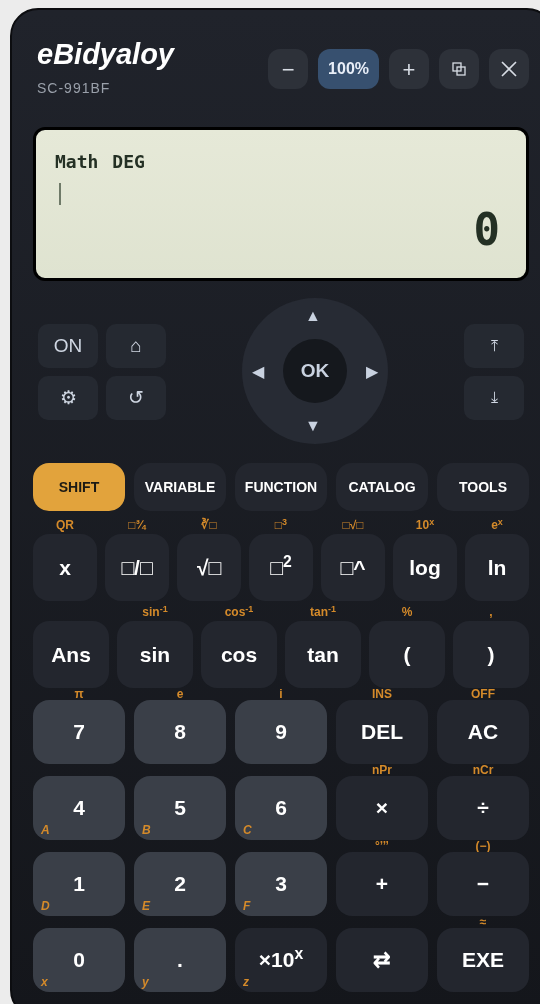 This screenshot has height=1004, width=540. What do you see at coordinates (77, 162) in the screenshot?
I see `mode-indicator: Math` at bounding box center [77, 162].